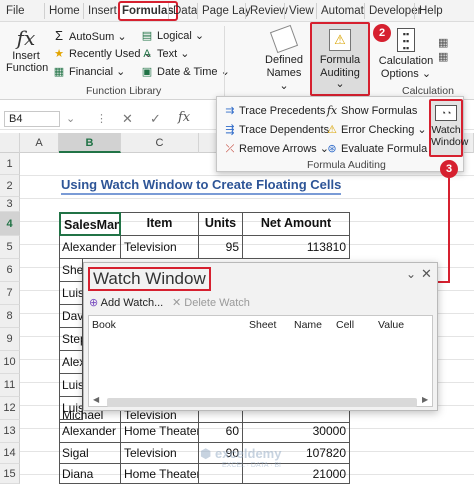 The image size is (474, 484). Describe the element at coordinates (266, 11) in the screenshot. I see `tab-review: Review` at that location.